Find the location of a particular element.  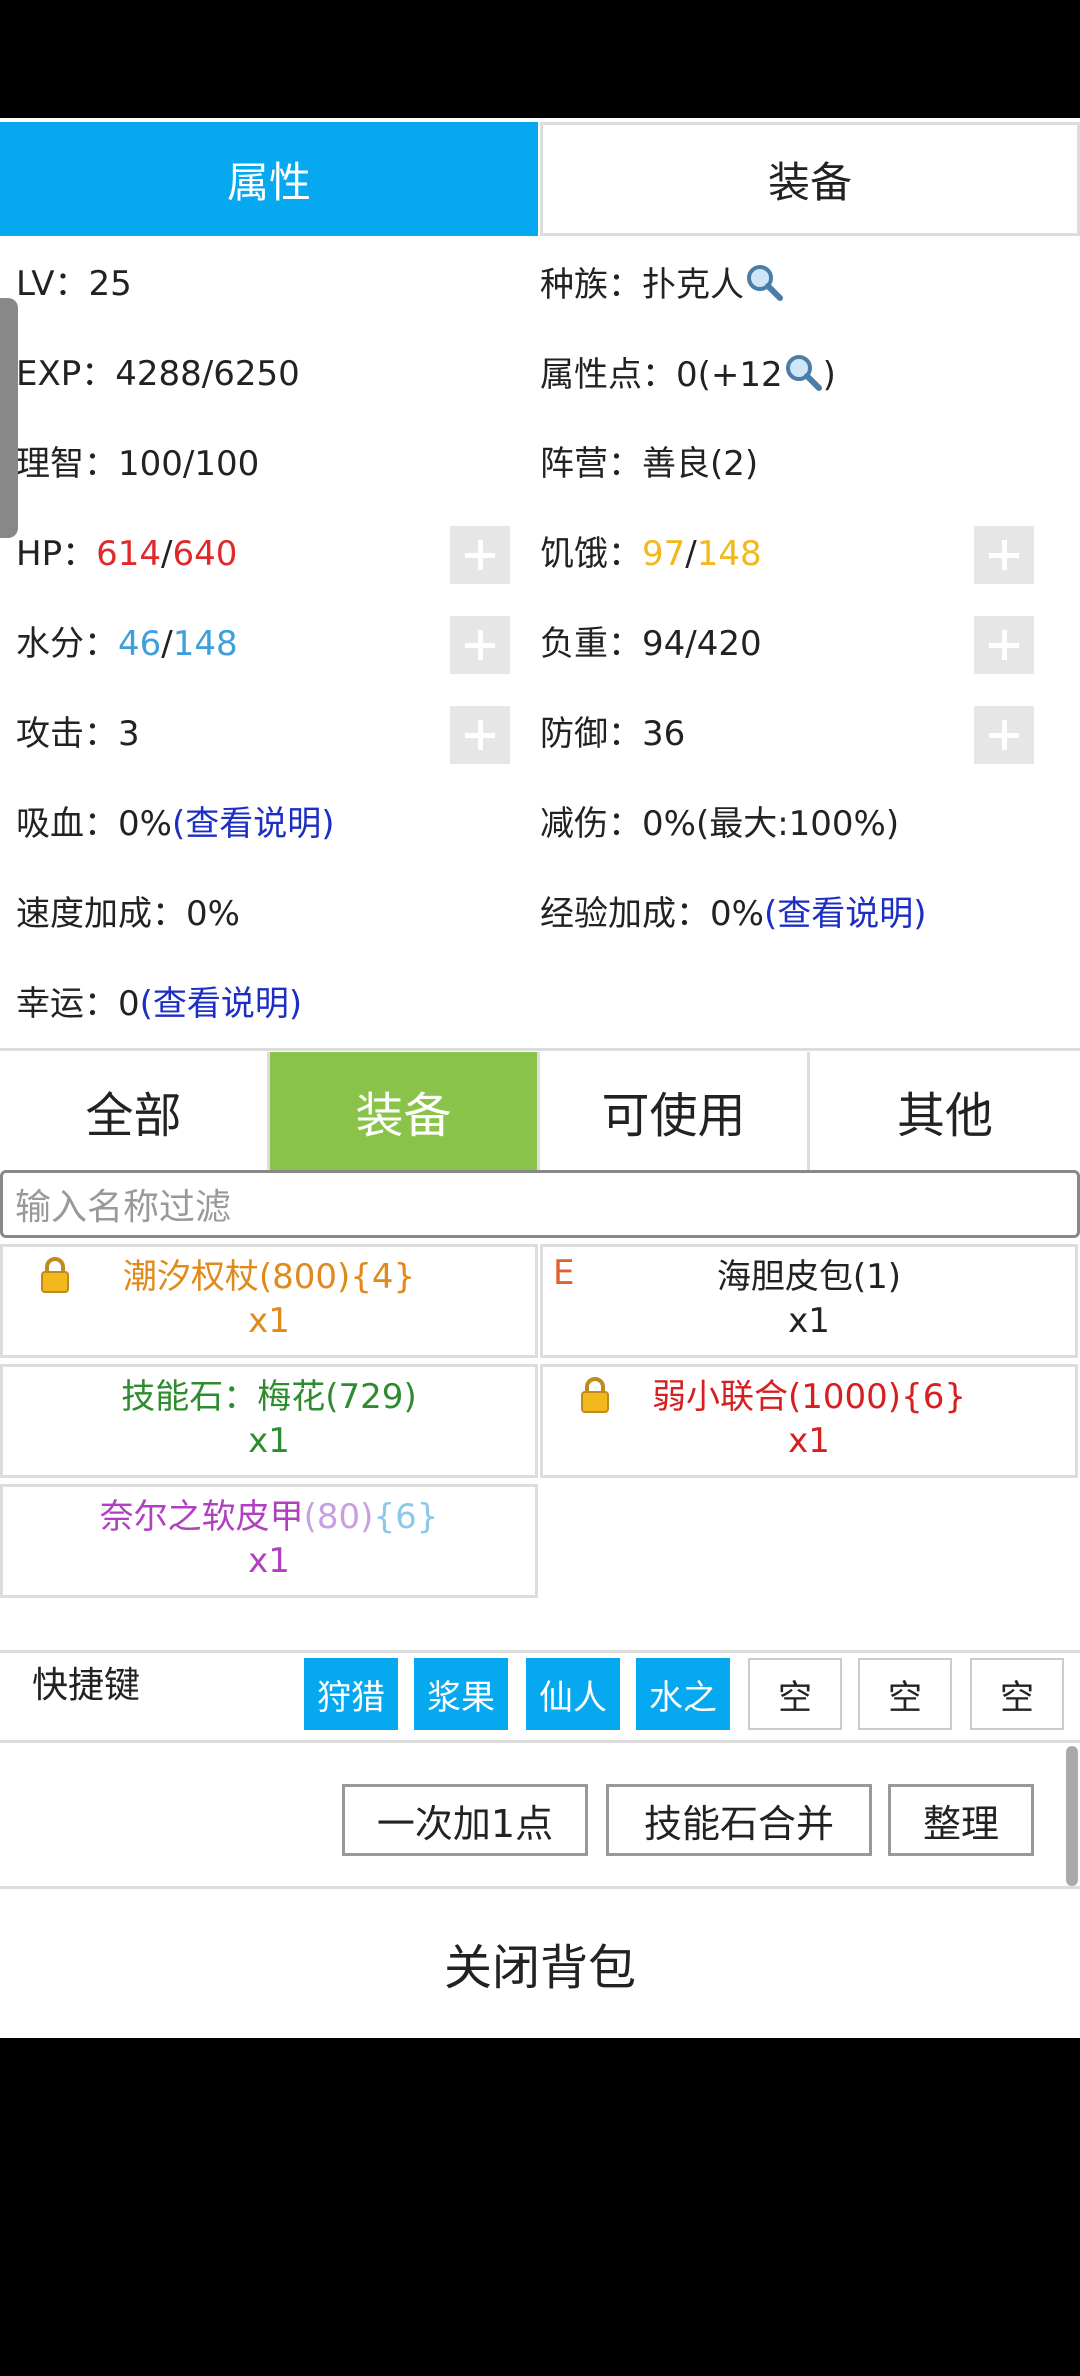

load-plus-button is located at coordinates (1004, 645).